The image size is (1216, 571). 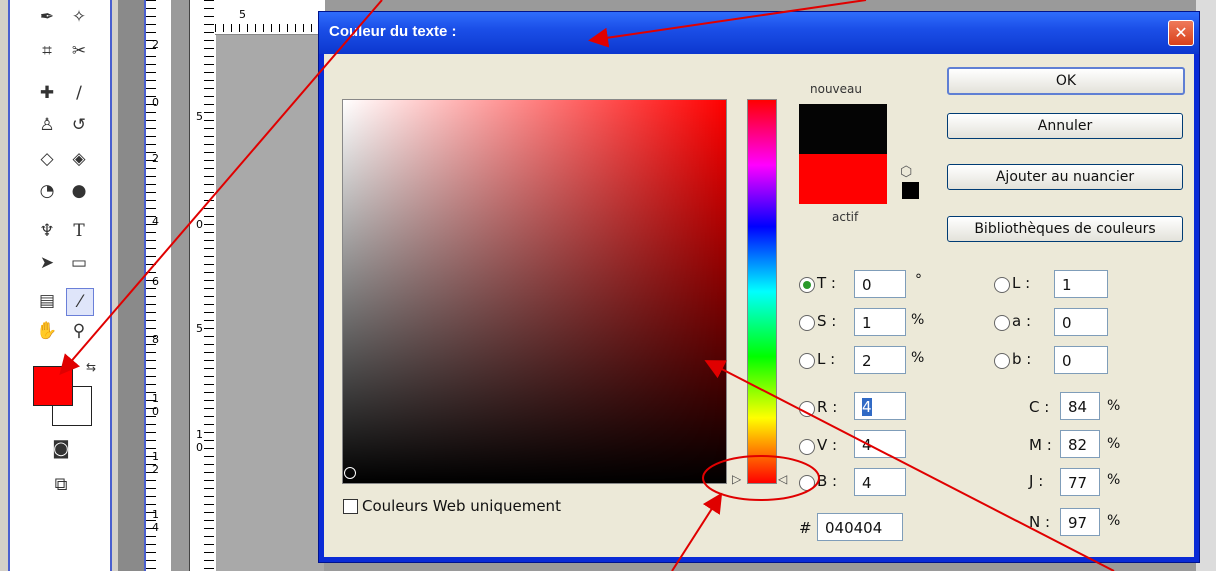 What do you see at coordinates (47, 51) in the screenshot?
I see `crop-icon: ⌗` at bounding box center [47, 51].